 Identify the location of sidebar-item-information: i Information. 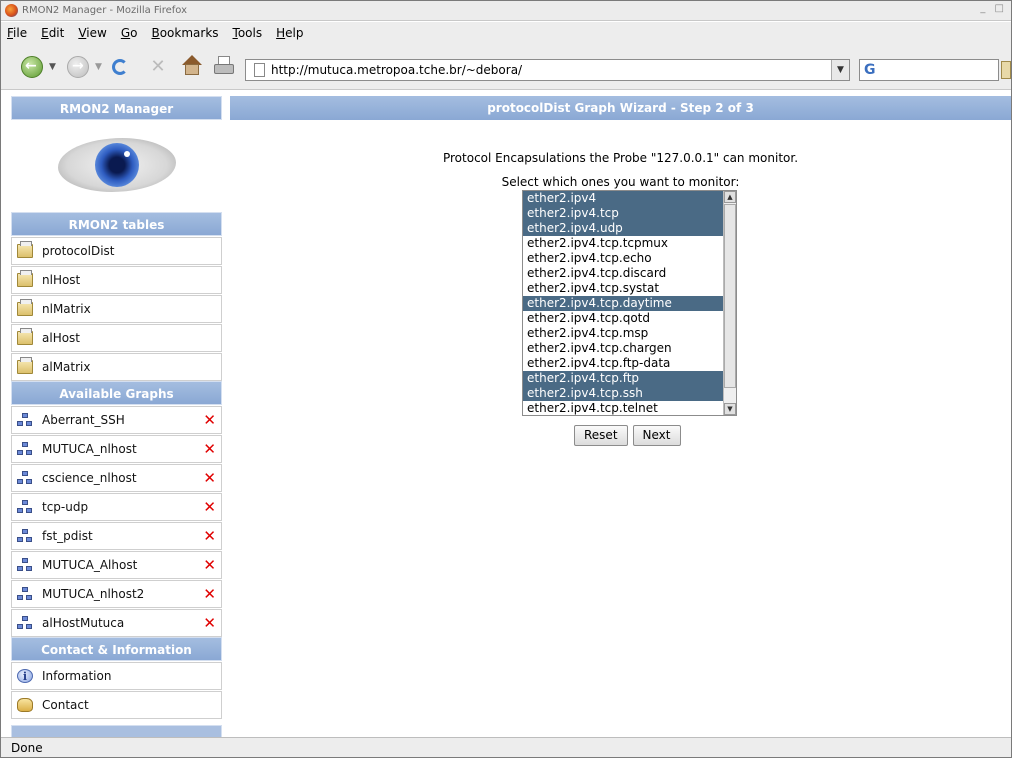
(116, 676).